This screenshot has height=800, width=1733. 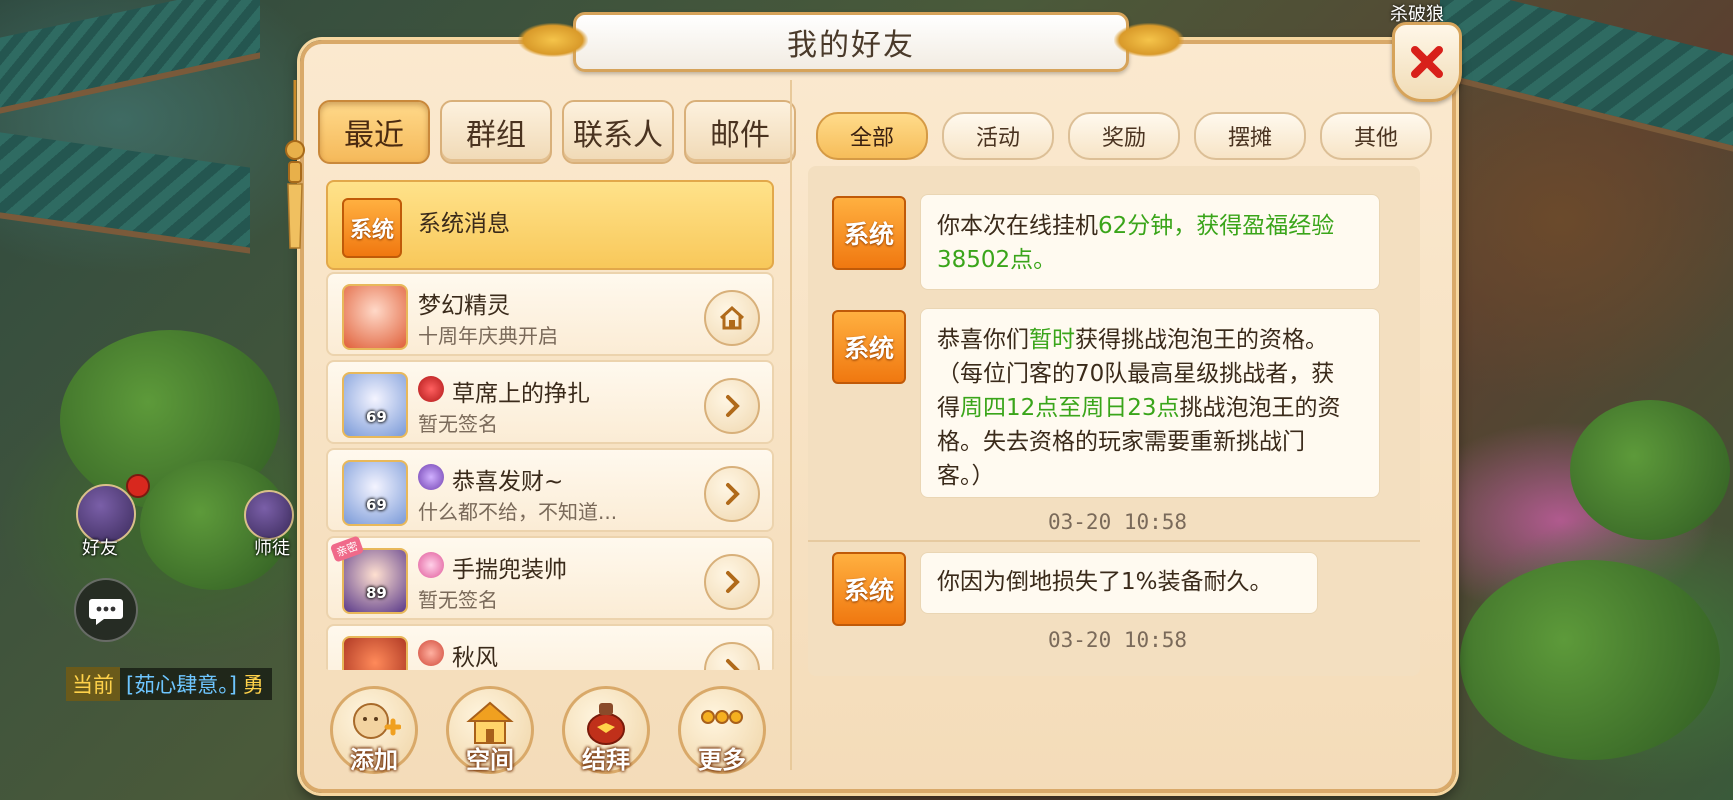 I want to click on sworn-brothers-button: 结拜, so click(x=606, y=730).